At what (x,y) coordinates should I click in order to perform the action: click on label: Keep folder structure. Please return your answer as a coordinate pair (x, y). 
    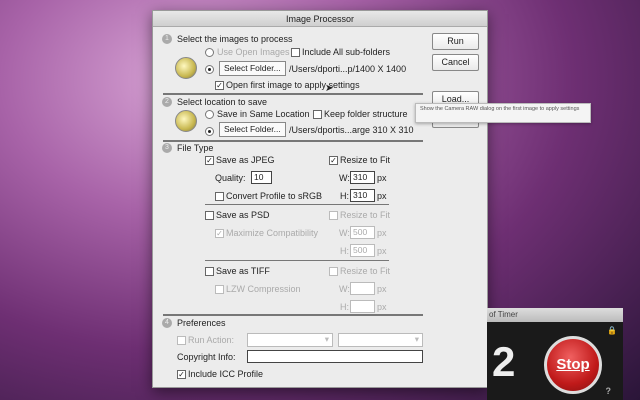
    Looking at the image, I should click on (366, 114).